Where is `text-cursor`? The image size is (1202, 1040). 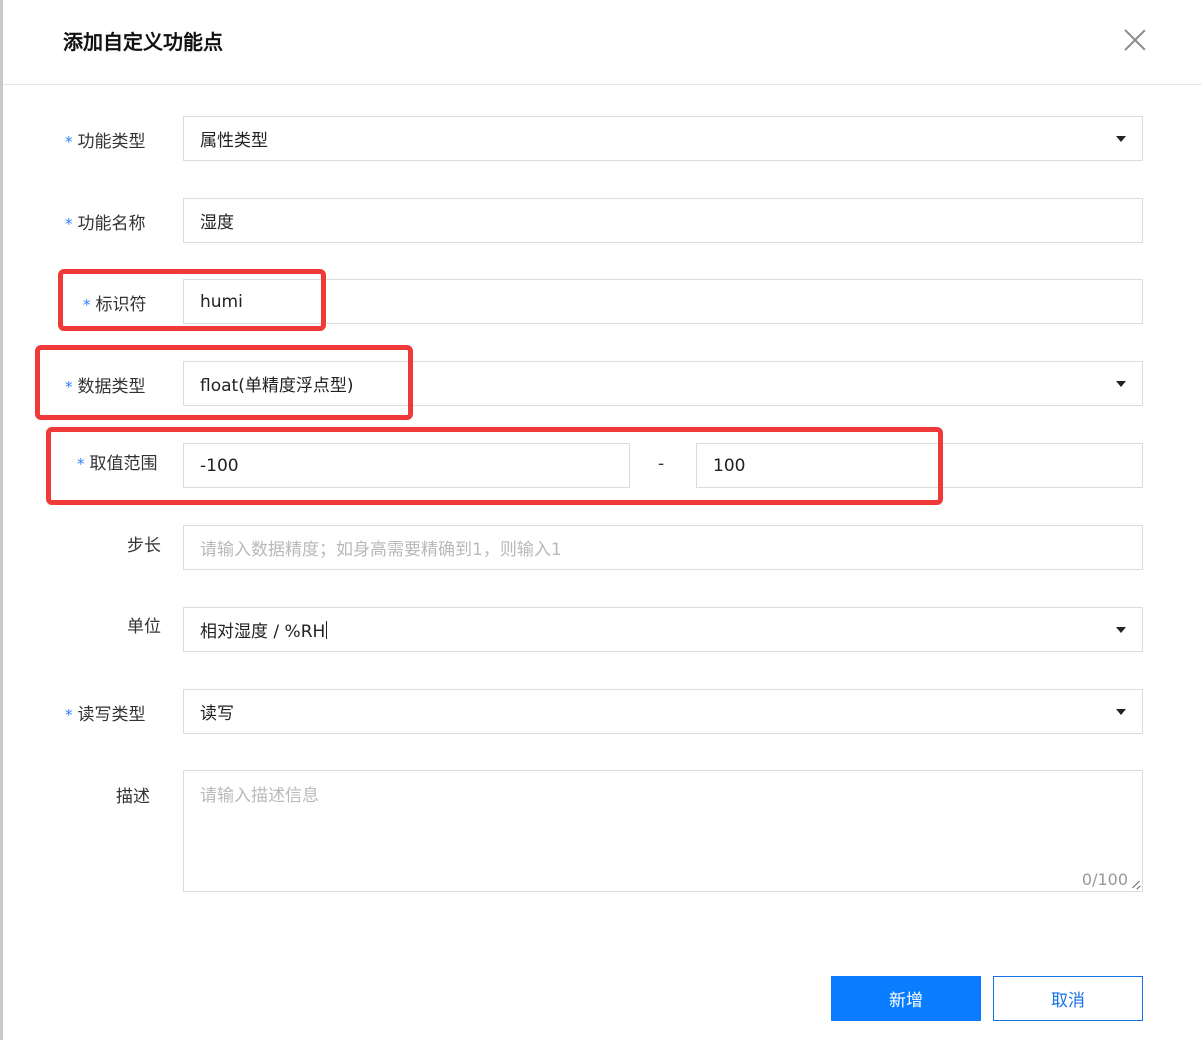 text-cursor is located at coordinates (327, 629).